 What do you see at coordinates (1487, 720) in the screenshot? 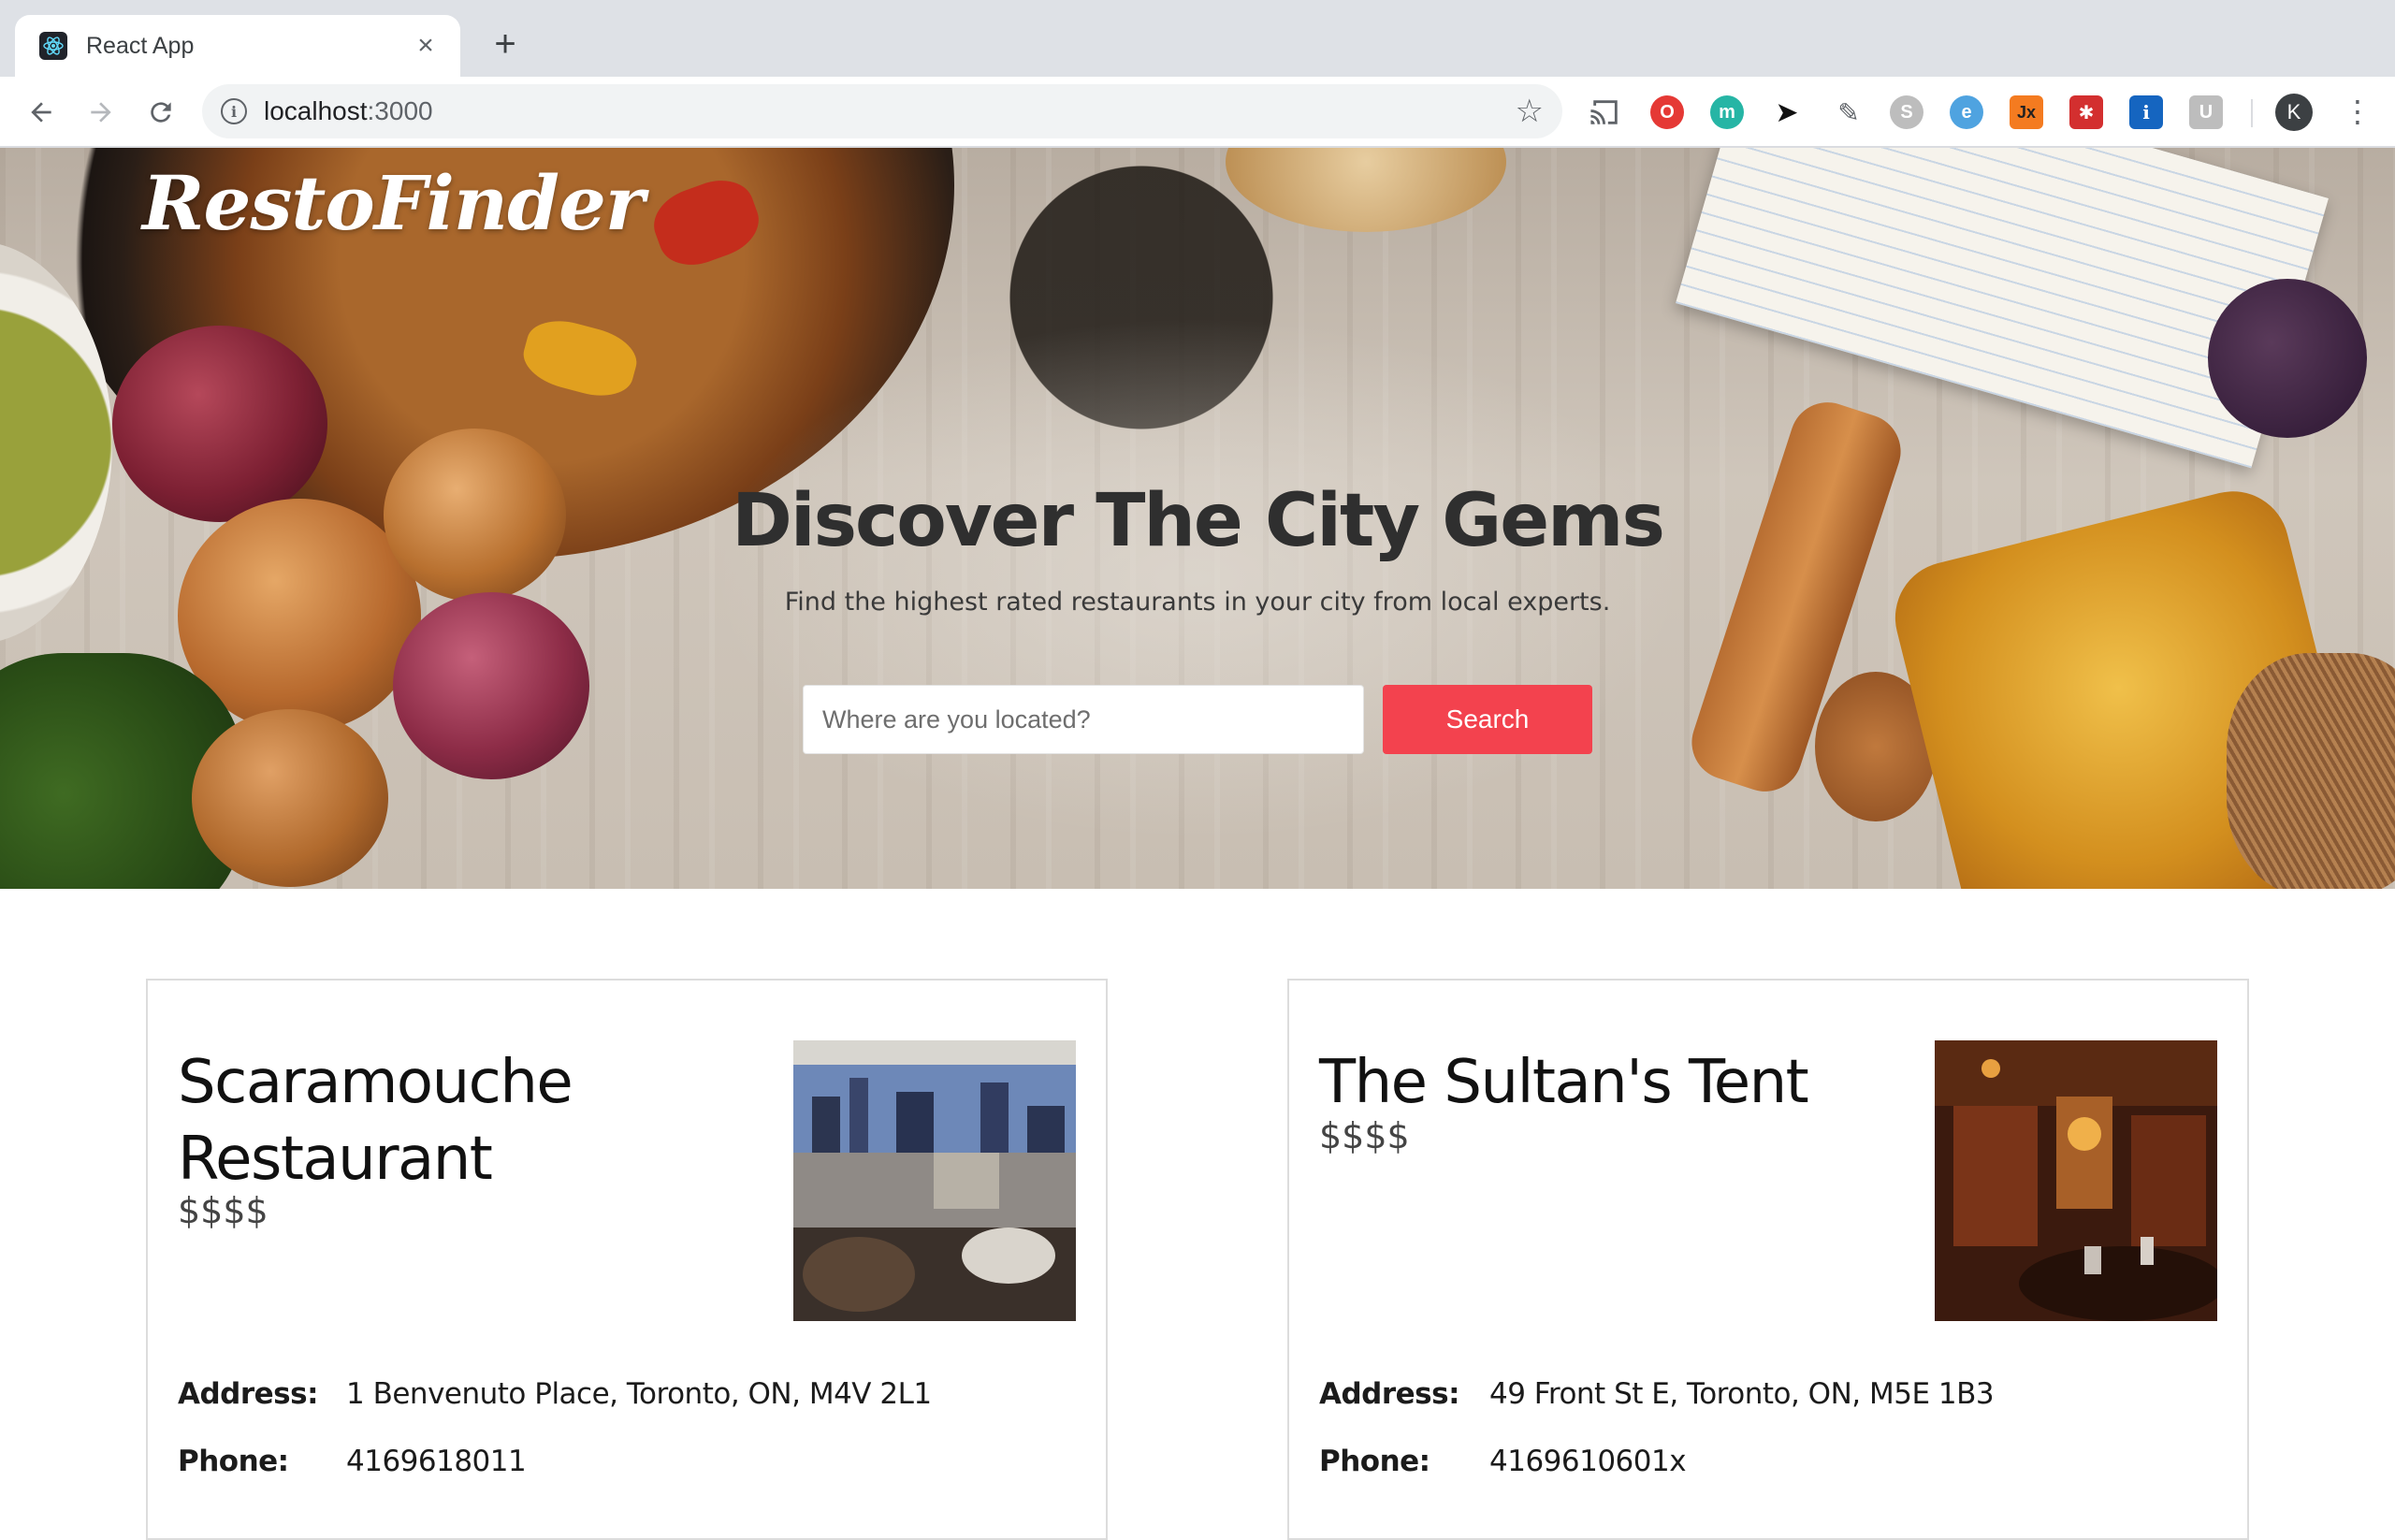
I see `search-button: Search` at bounding box center [1487, 720].